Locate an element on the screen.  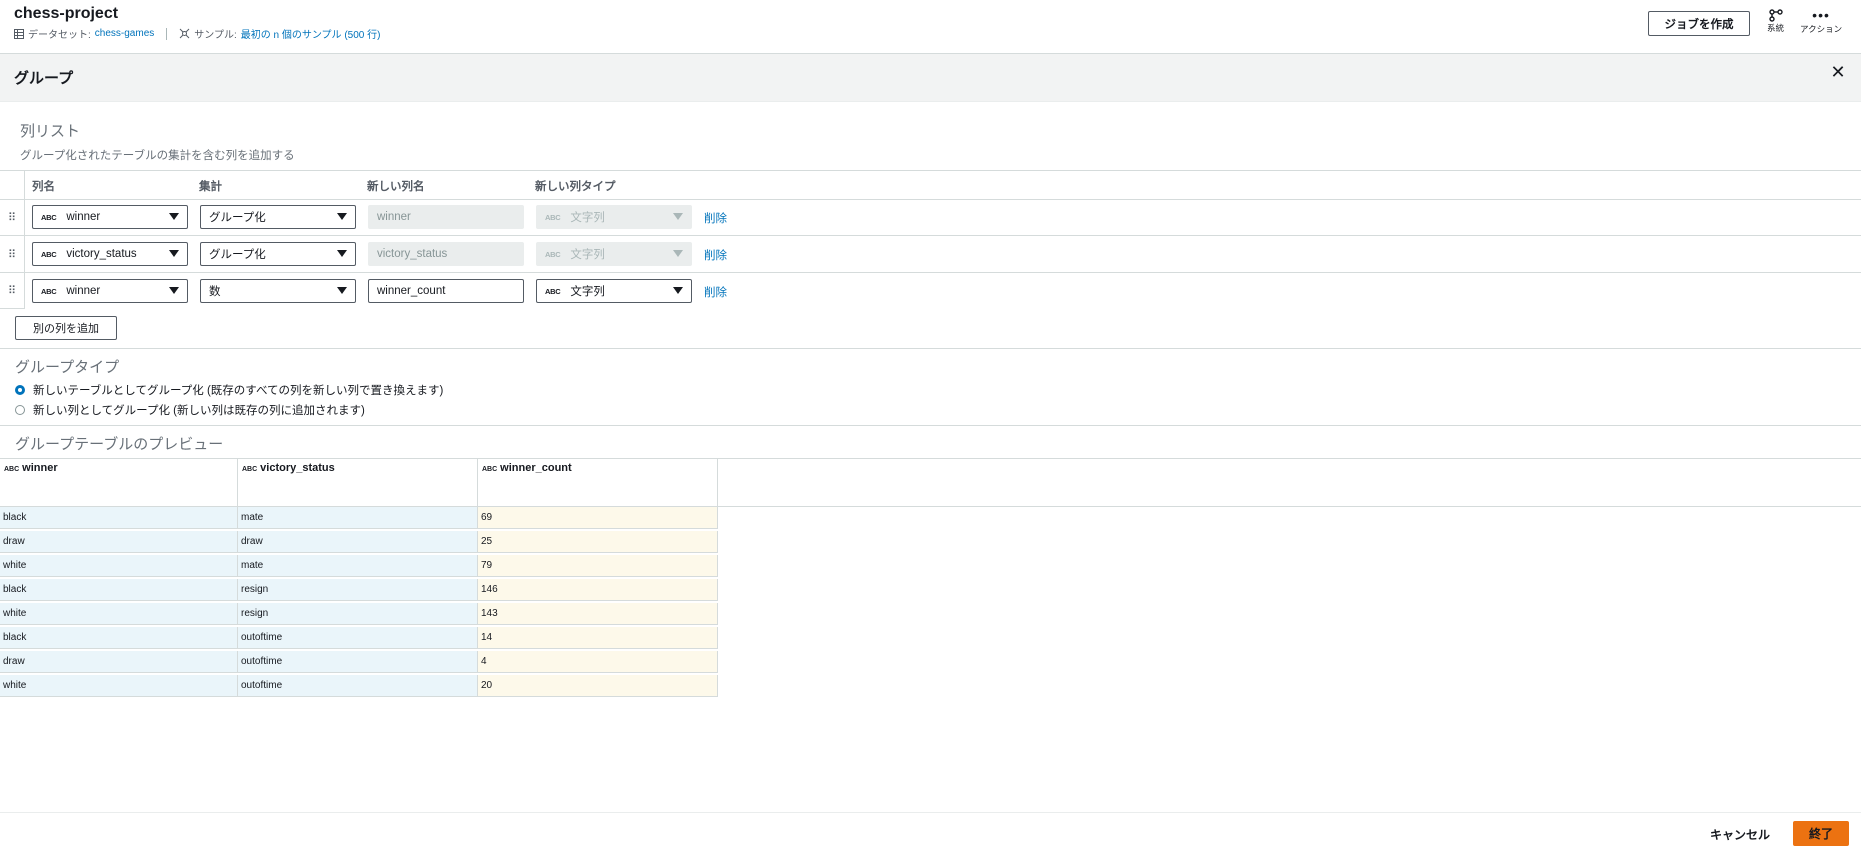
new-column-name-input: victory_status is located at coordinates (446, 254).